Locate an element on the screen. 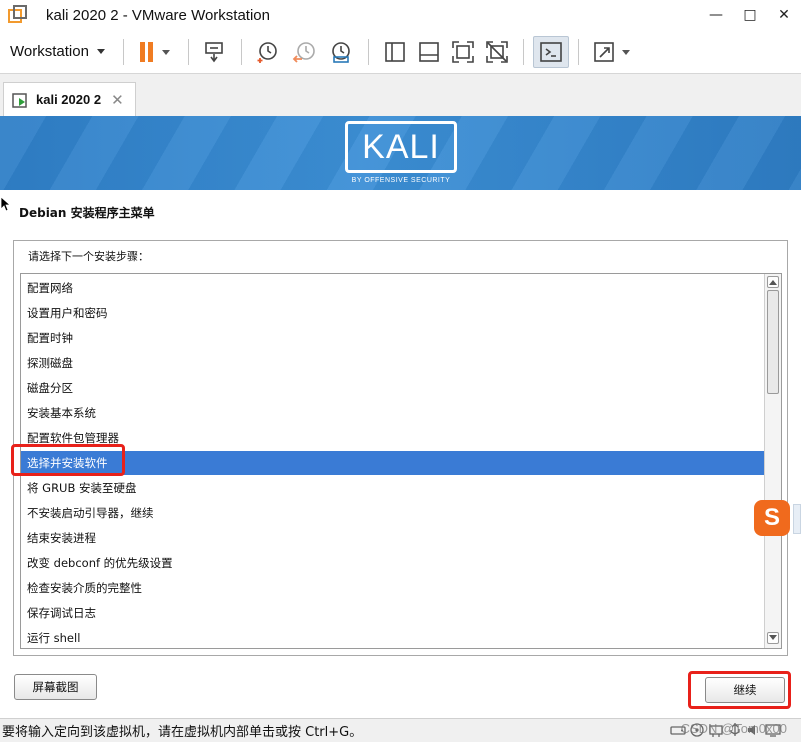 The width and height of the screenshot is (801, 742). close-button: ✕ is located at coordinates (784, 15).